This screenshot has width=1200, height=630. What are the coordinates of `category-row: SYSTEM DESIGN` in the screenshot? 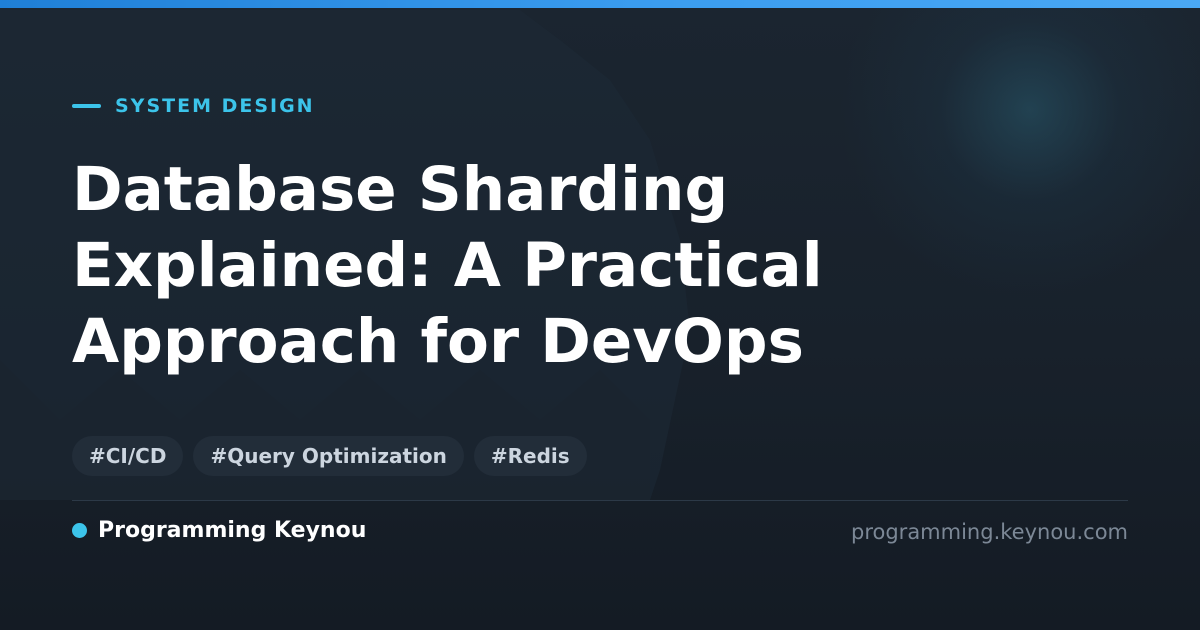 It's located at (193, 106).